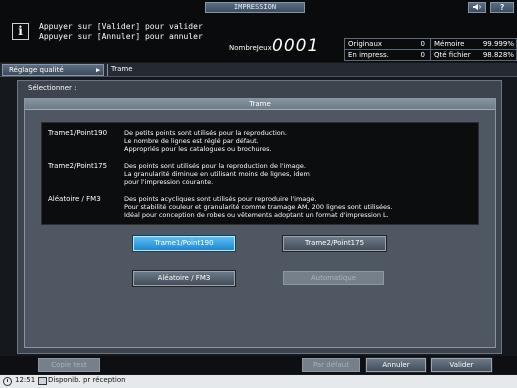 This screenshot has height=388, width=517. I want to click on status-divider-horizontal, so click(430, 49).